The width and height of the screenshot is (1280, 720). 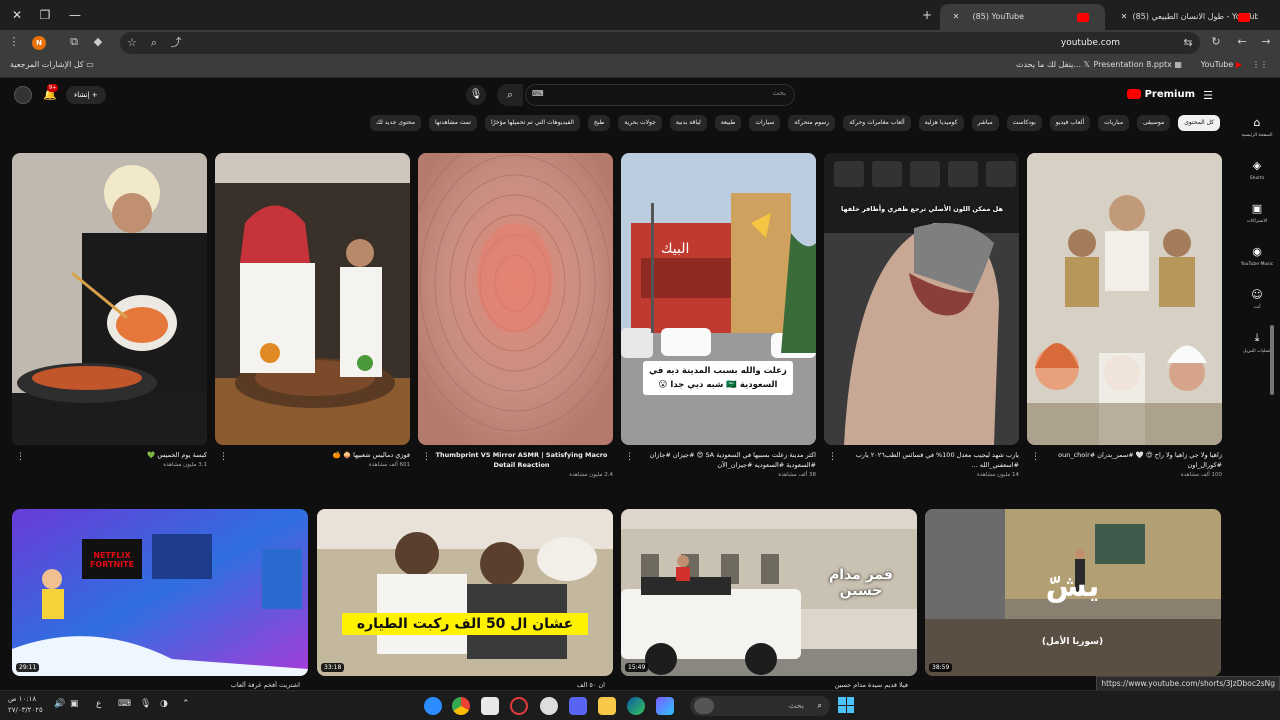 I want to click on bookmarks-apps-icon: ⋮⋮, so click(x=1260, y=64).